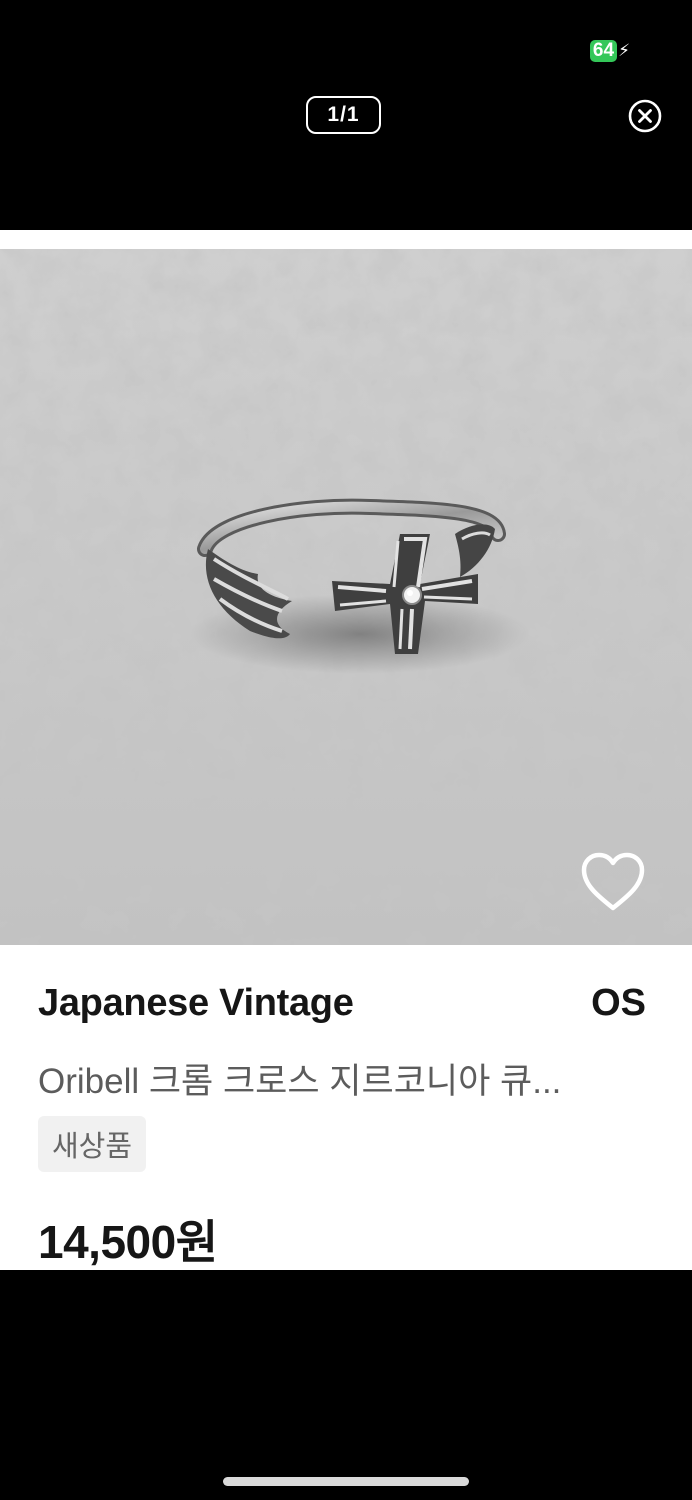  Describe the element at coordinates (346, 1481) in the screenshot. I see `home-indicator` at that location.